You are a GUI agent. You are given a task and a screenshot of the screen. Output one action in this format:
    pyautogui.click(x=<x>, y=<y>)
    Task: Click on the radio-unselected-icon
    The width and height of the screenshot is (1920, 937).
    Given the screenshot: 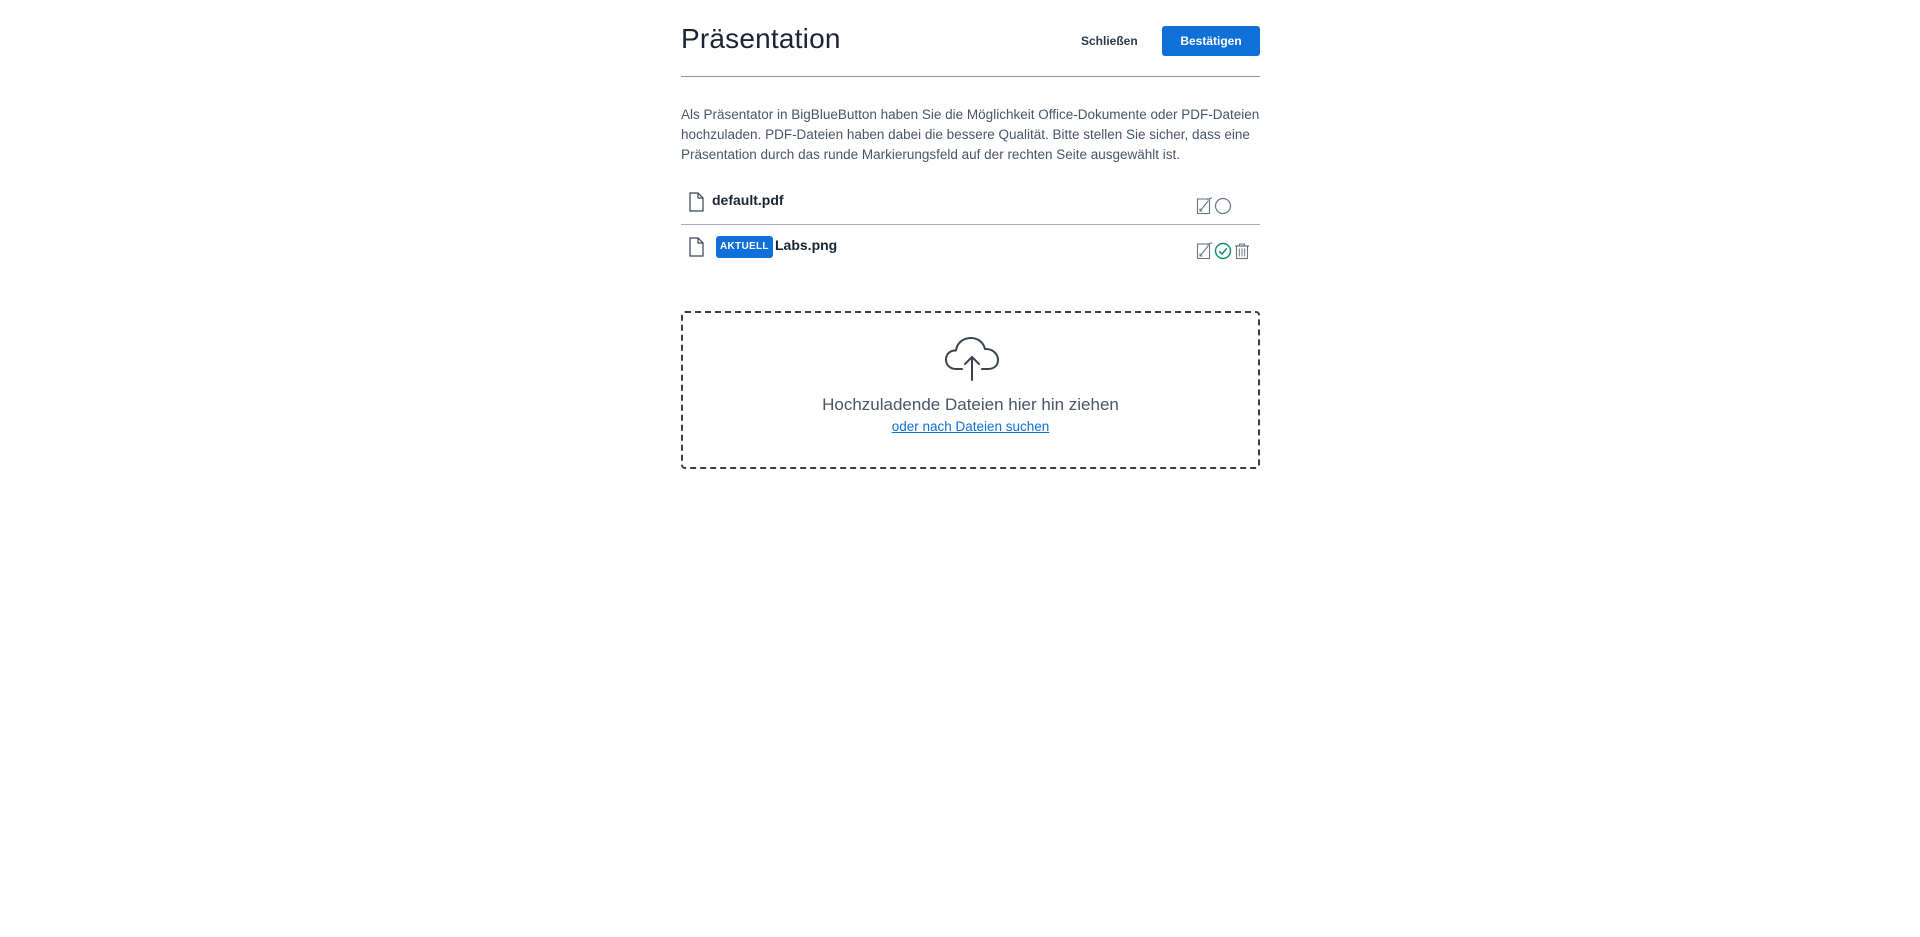 What is the action you would take?
    pyautogui.click(x=1223, y=206)
    